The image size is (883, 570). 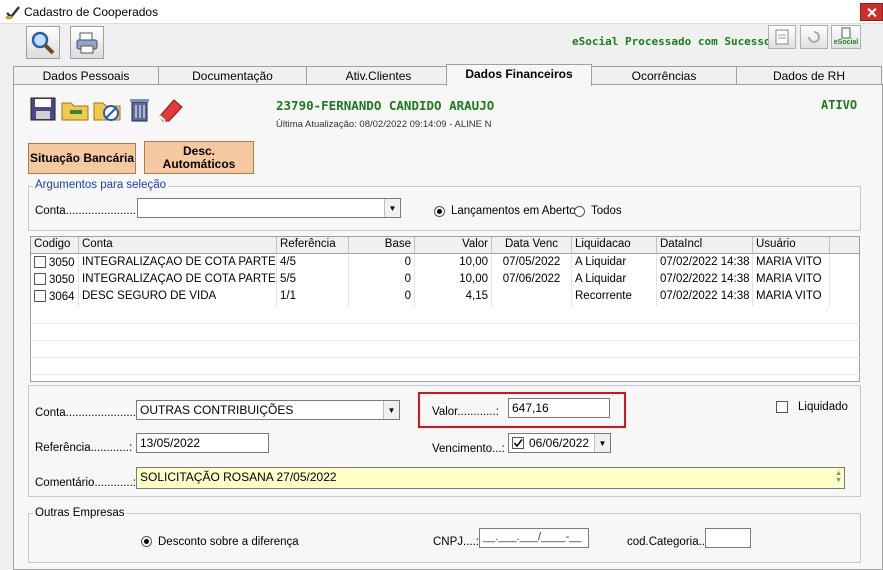 I want to click on esocial-status-text: eSocial Processado com Sucesso, so click(x=671, y=41).